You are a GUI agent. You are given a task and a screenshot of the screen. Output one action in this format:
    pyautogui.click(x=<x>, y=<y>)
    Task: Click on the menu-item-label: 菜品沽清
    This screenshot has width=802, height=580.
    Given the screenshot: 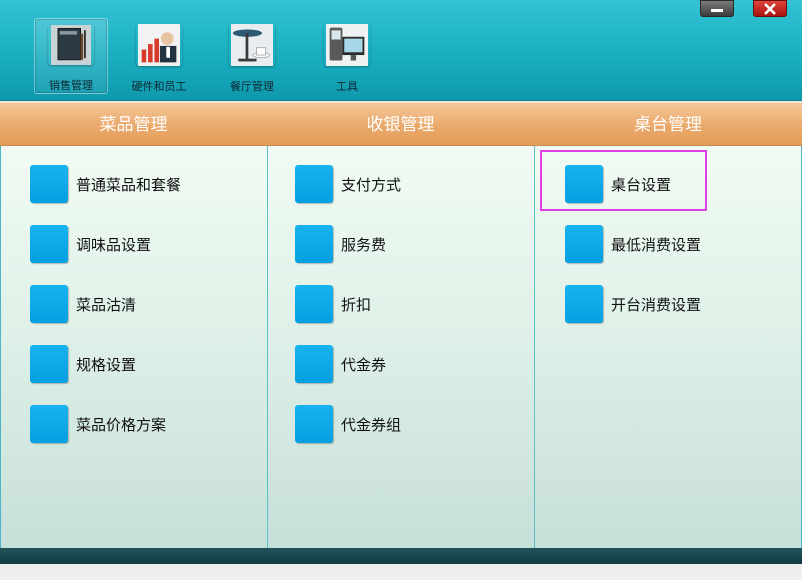 What is the action you would take?
    pyautogui.click(x=106, y=304)
    